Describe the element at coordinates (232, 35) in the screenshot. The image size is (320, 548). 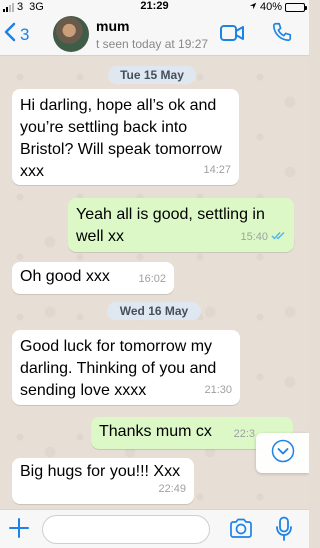
I see `video-camera-icon` at that location.